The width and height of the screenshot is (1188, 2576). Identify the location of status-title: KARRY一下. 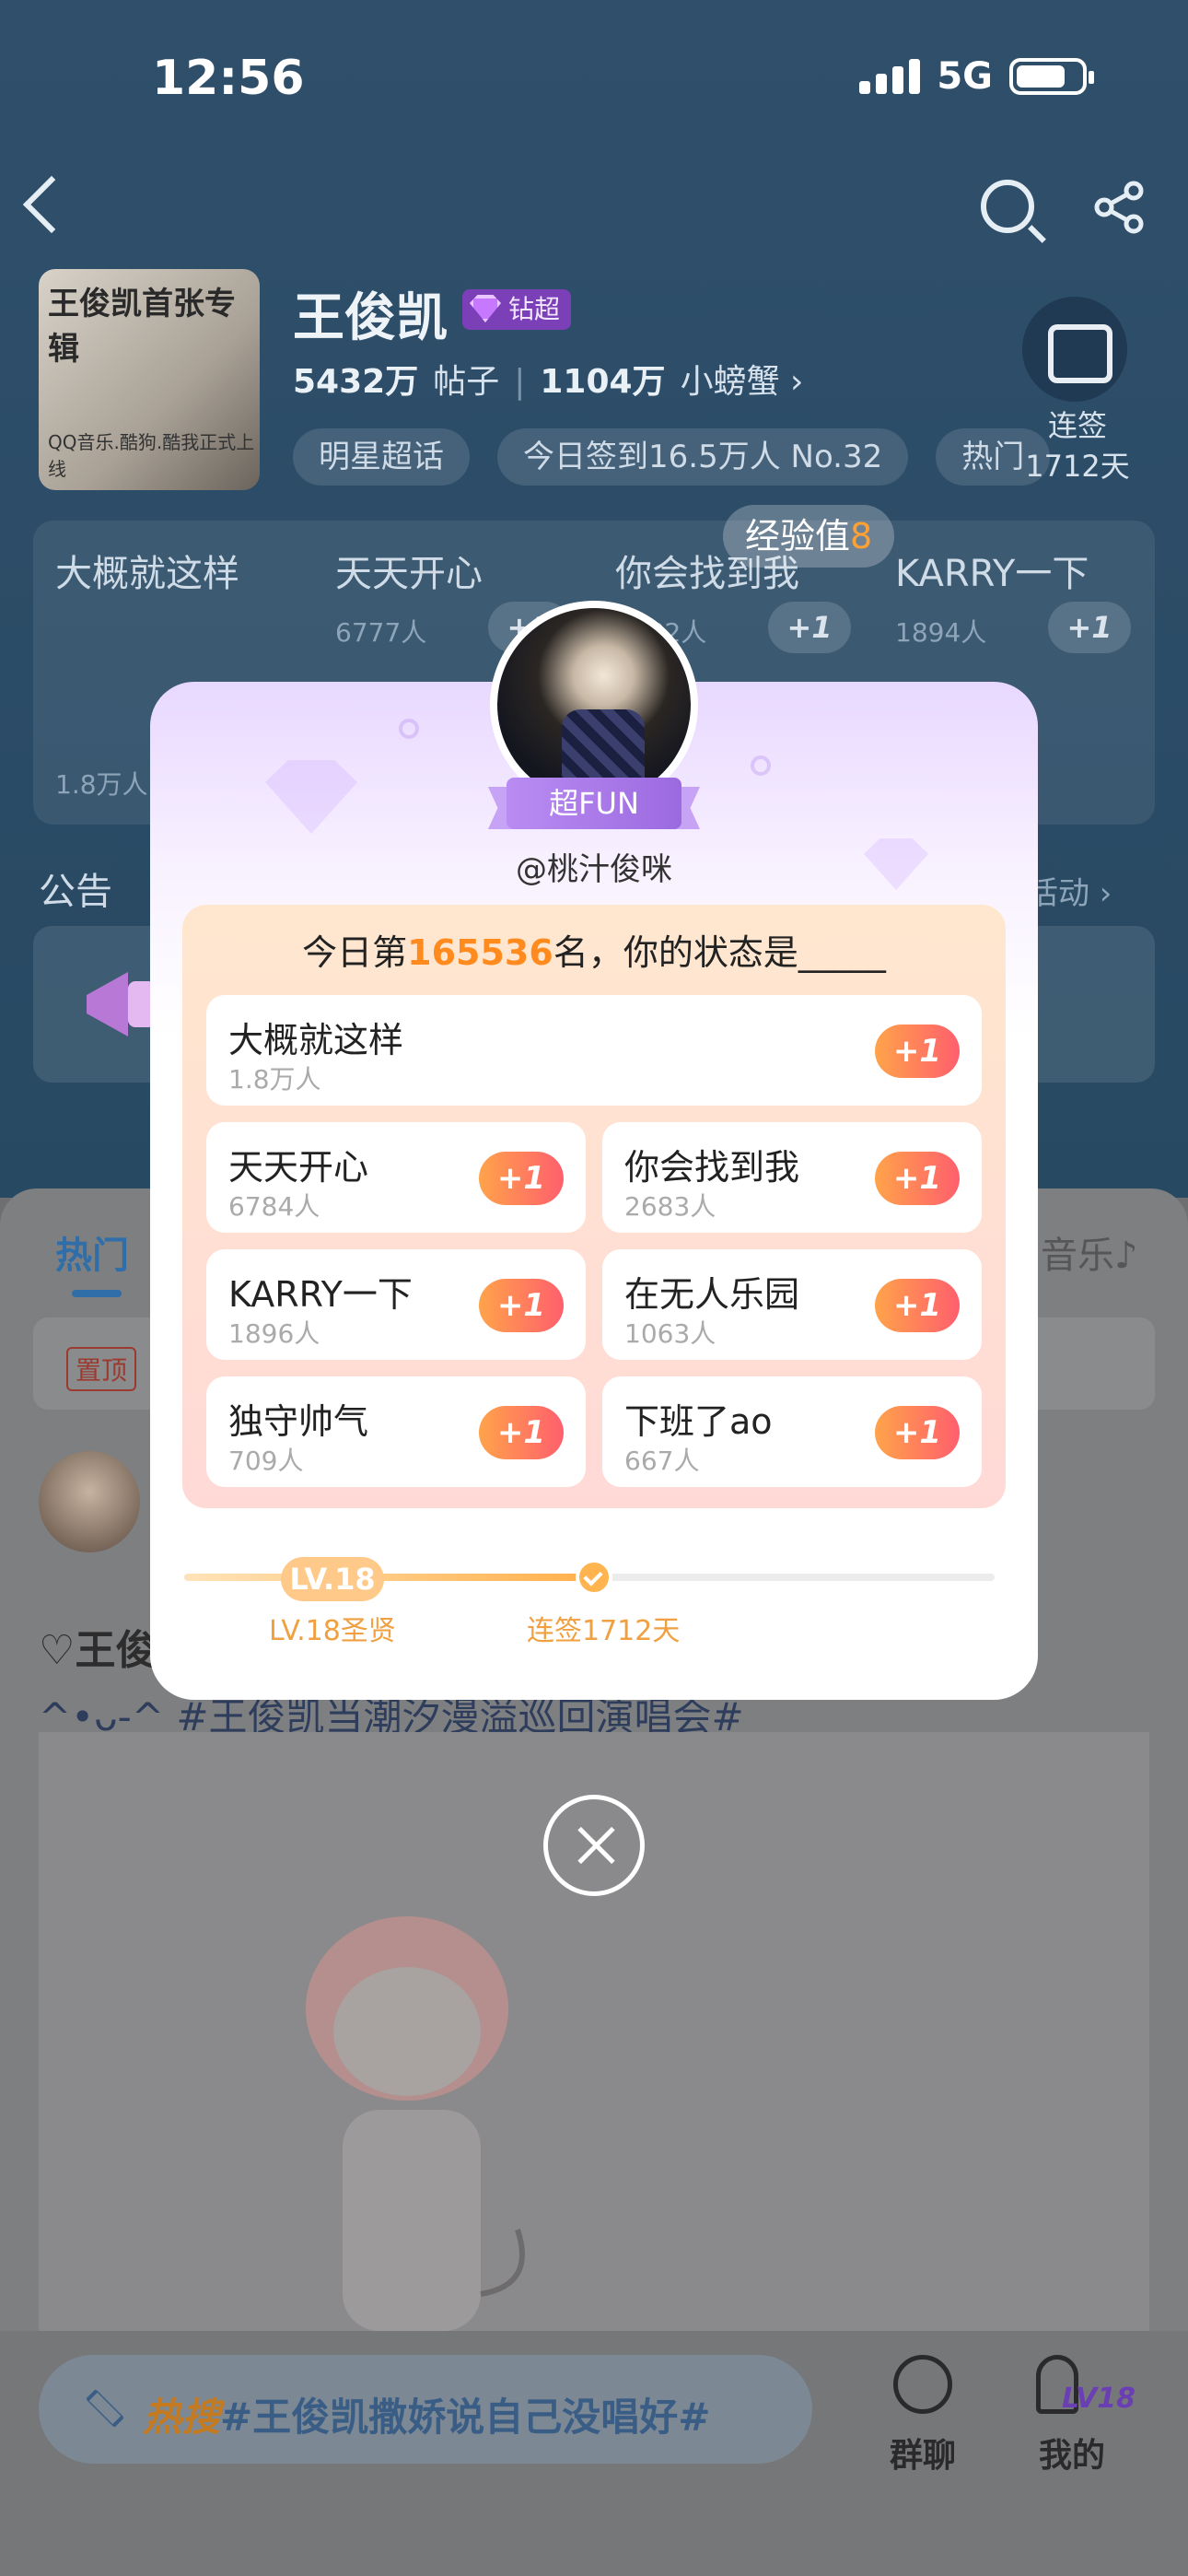
(992, 574).